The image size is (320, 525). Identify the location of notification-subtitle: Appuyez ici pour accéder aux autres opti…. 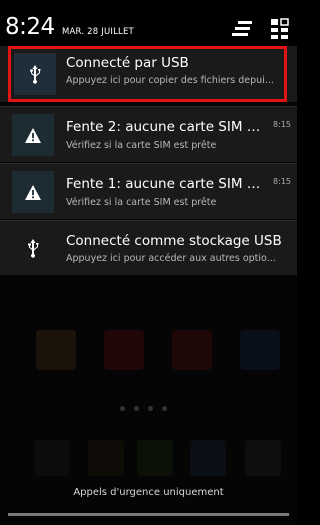
(171, 258).